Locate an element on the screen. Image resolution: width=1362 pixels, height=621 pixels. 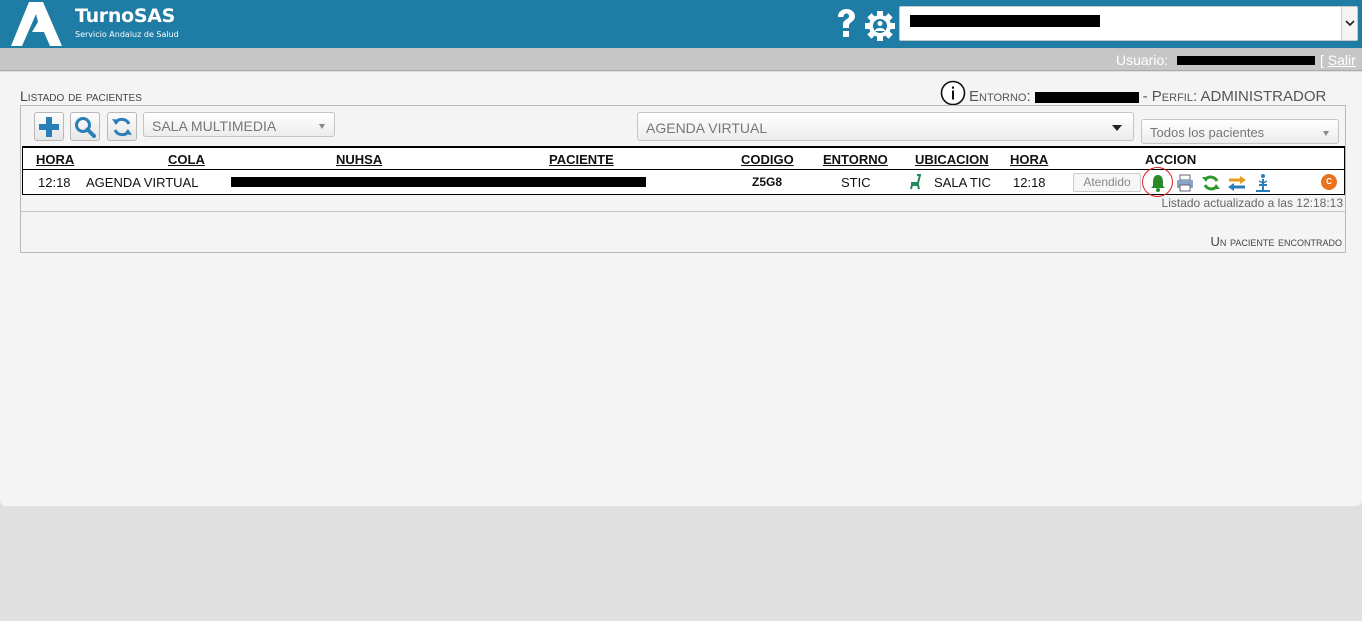
col-cola: COLA is located at coordinates (186, 159).